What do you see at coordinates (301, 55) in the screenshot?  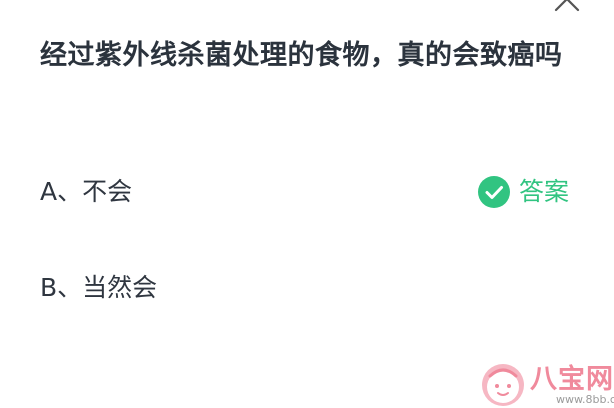 I see `question-text: 经过紫外线杀菌处理的食物，真的会致癌吗` at bounding box center [301, 55].